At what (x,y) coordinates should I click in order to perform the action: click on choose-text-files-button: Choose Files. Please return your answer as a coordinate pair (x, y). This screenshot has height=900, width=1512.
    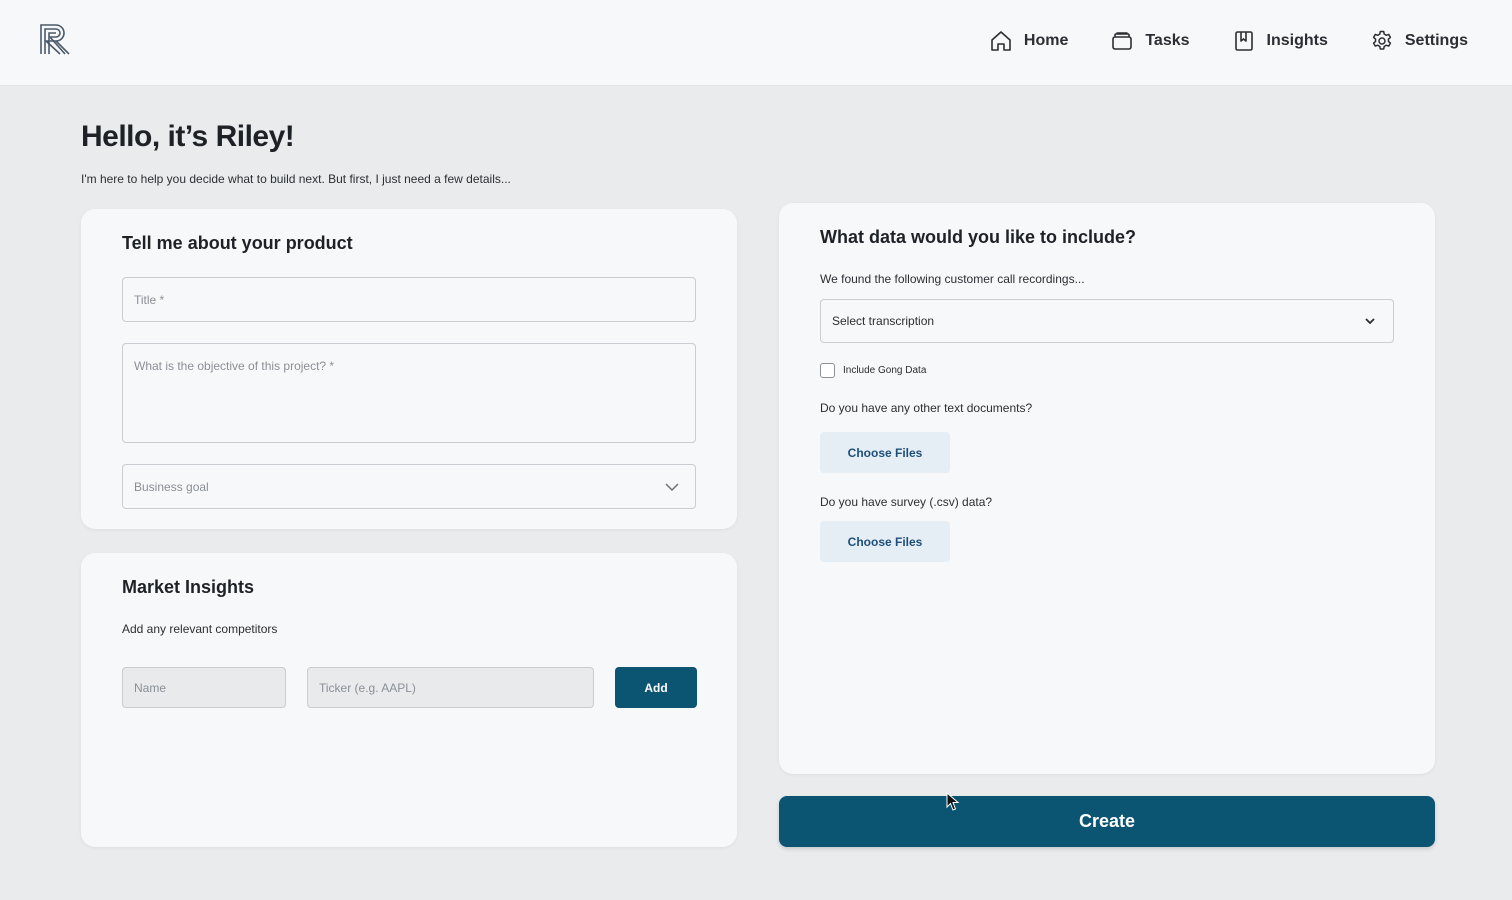
    Looking at the image, I should click on (885, 452).